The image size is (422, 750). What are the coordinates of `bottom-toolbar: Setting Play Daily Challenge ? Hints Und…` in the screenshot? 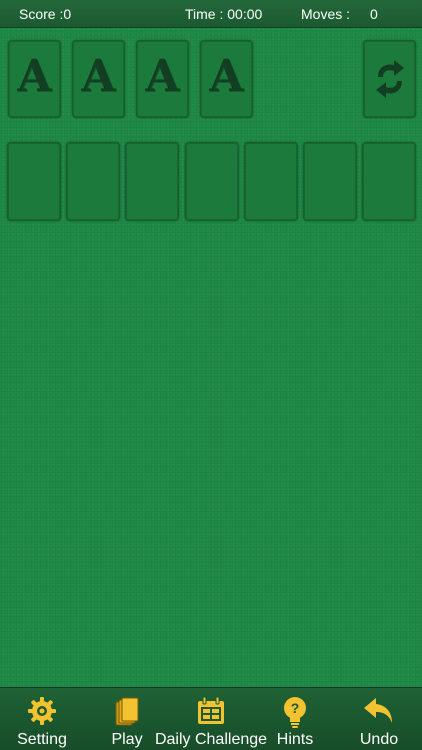 It's located at (211, 718).